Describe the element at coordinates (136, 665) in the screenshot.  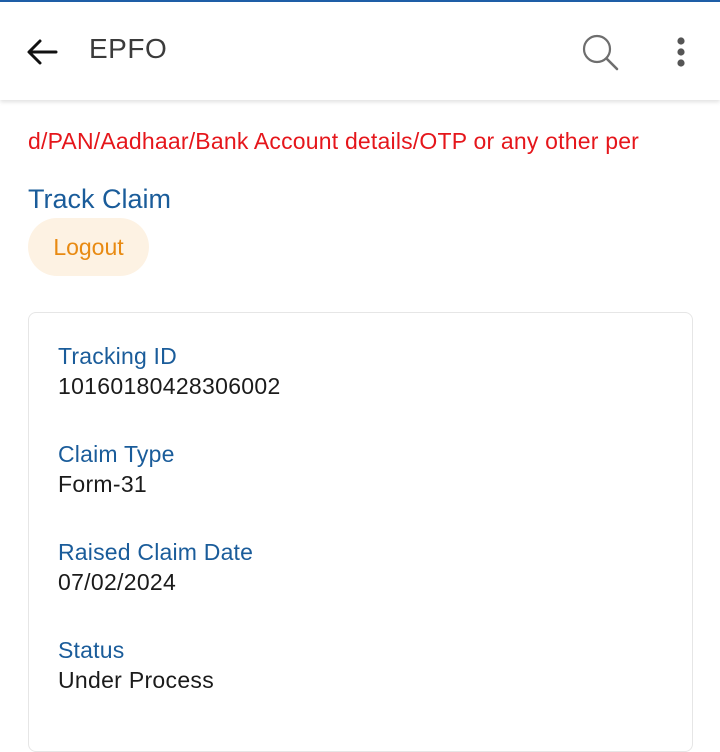
I see `status-field: Status Under Process` at that location.